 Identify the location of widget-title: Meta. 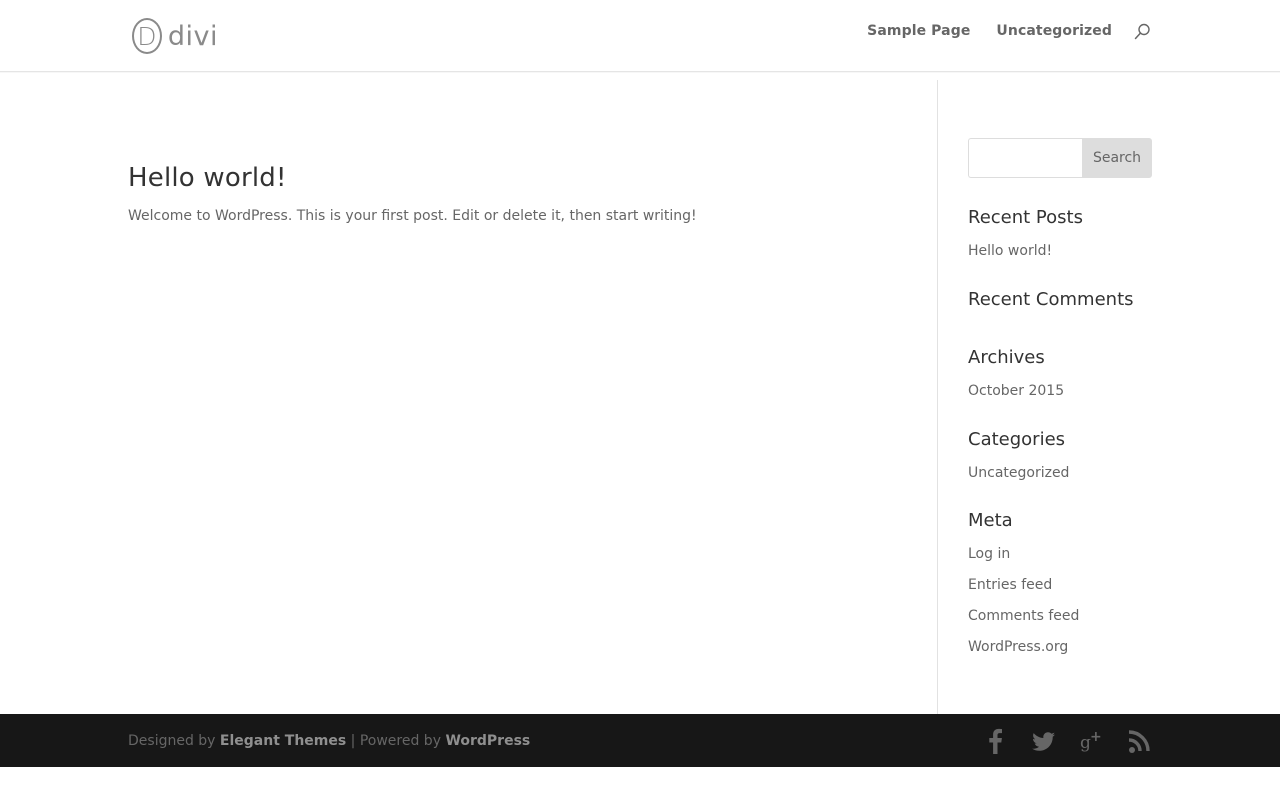
(990, 520).